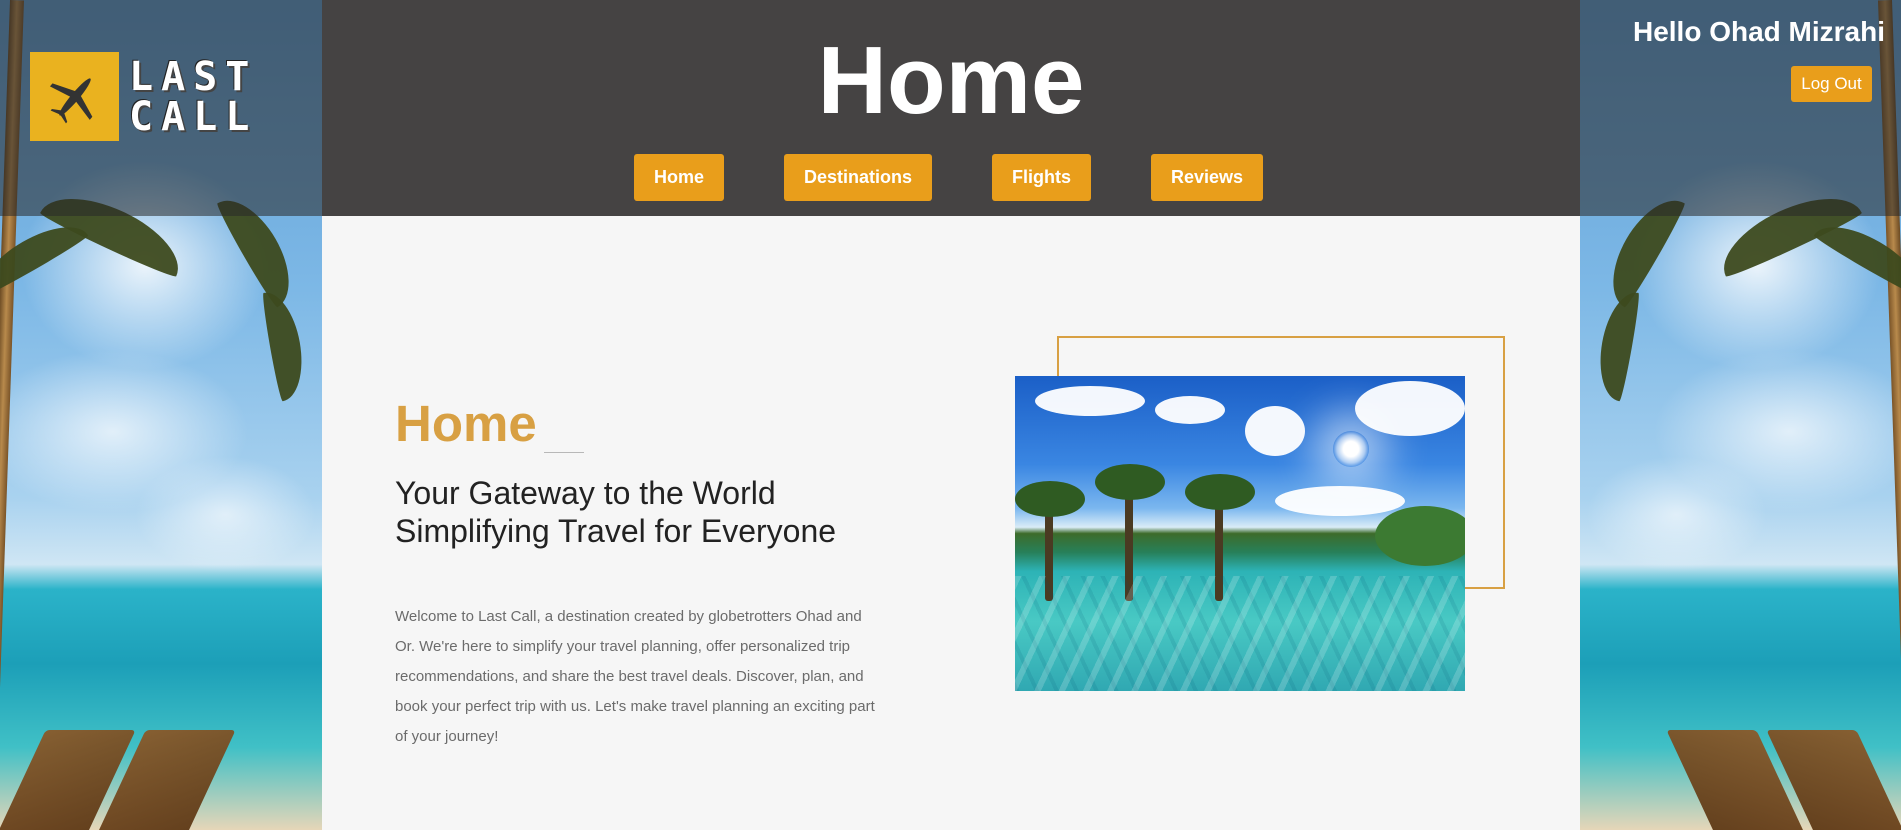 This screenshot has width=1901, height=830. Describe the element at coordinates (1831, 84) in the screenshot. I see `logout-button: Log Out` at that location.